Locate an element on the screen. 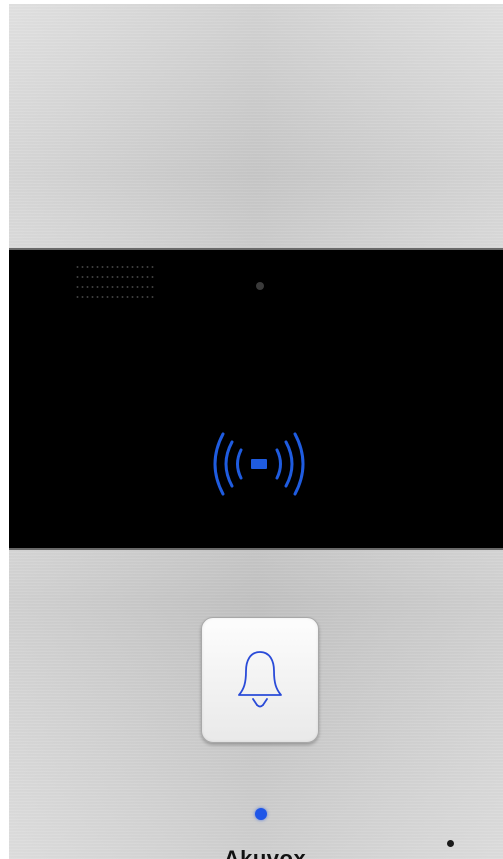 The image size is (503, 859). call-button is located at coordinates (260, 680).